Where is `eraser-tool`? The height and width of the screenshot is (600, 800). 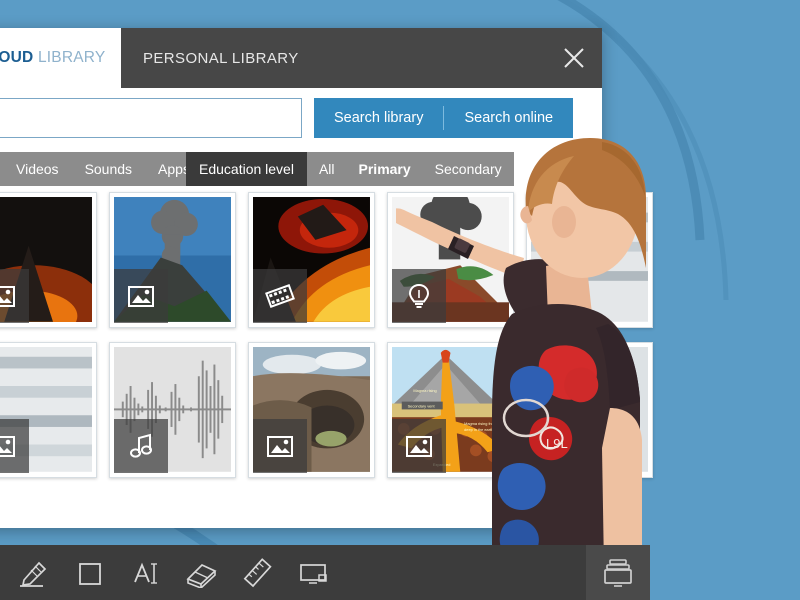
eraser-tool is located at coordinates (202, 572).